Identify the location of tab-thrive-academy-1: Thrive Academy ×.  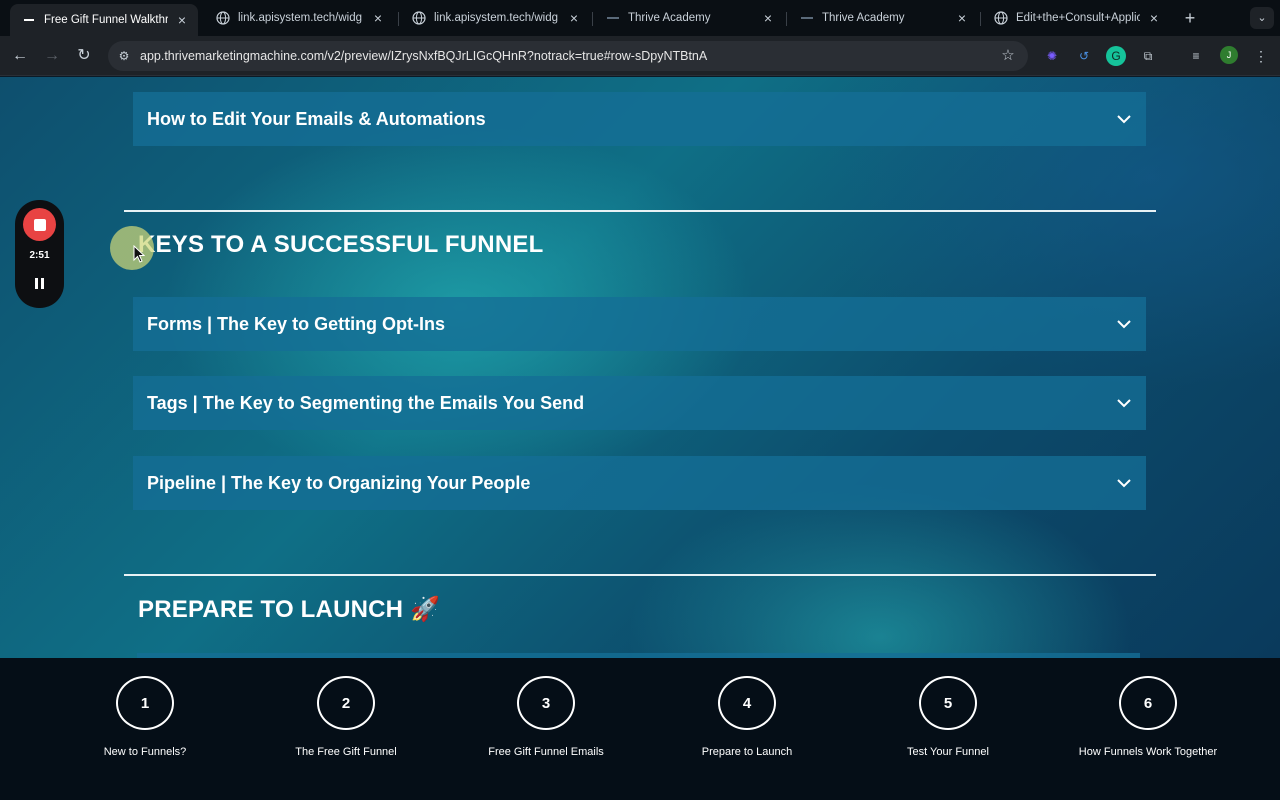
(689, 18).